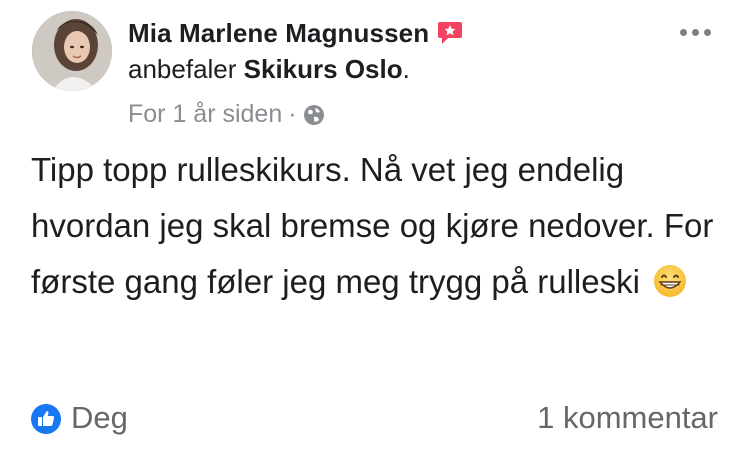 The height and width of the screenshot is (456, 750). Describe the element at coordinates (314, 115) in the screenshot. I see `globe-icon` at that location.